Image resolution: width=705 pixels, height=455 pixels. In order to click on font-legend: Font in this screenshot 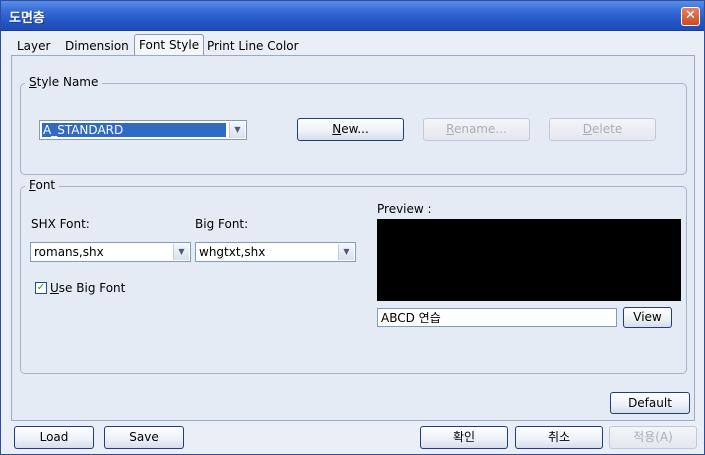, I will do `click(42, 185)`.